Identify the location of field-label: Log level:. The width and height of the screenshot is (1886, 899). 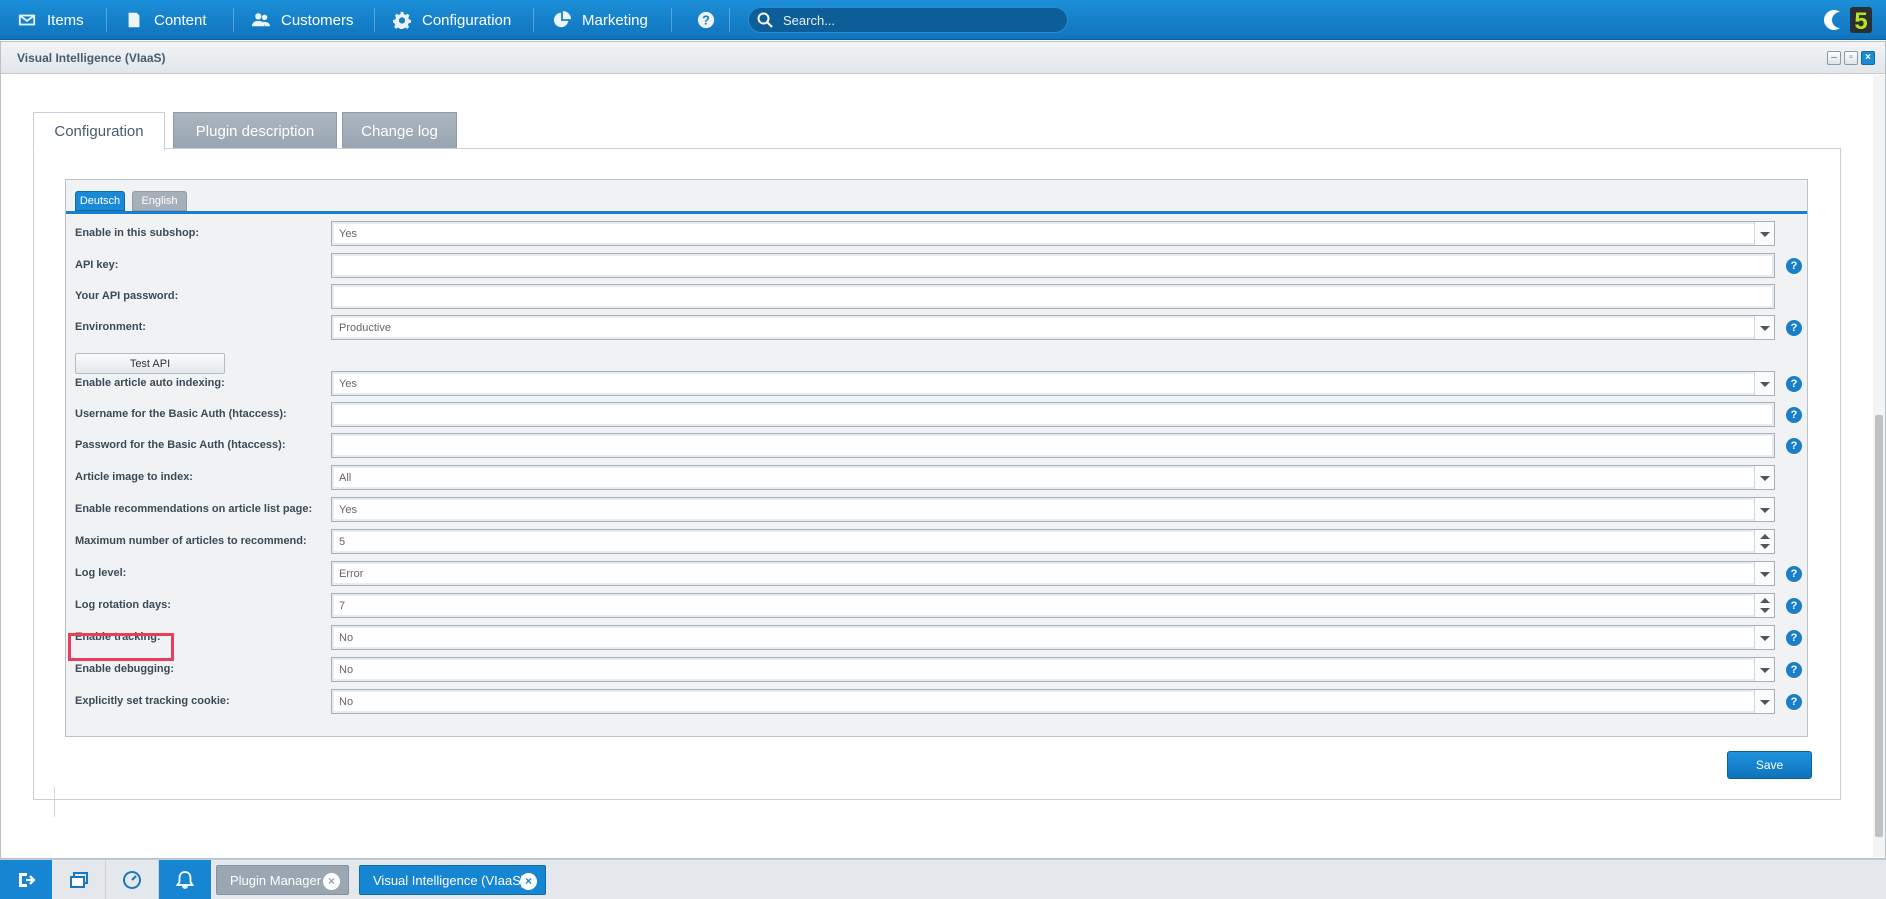
(101, 573).